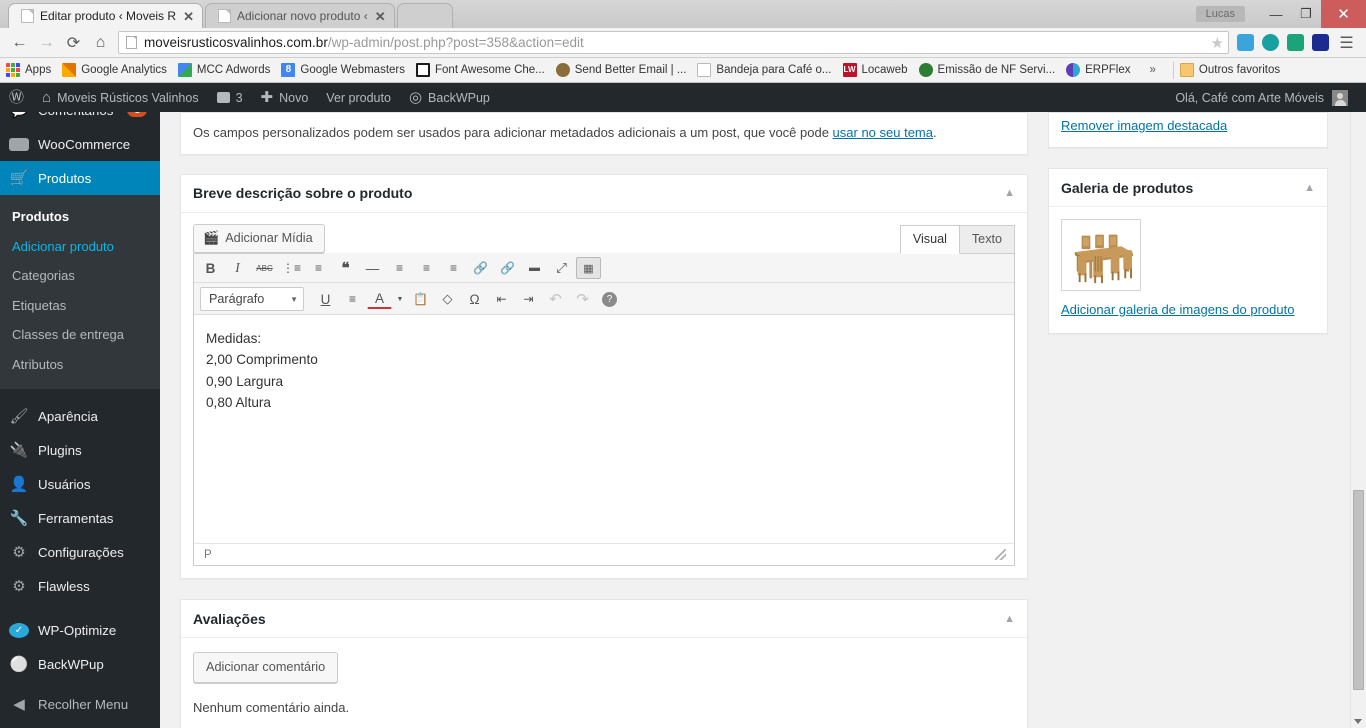 This screenshot has width=1366, height=728. I want to click on bookmark-mcc-adwords: MCC Adwords, so click(223, 70).